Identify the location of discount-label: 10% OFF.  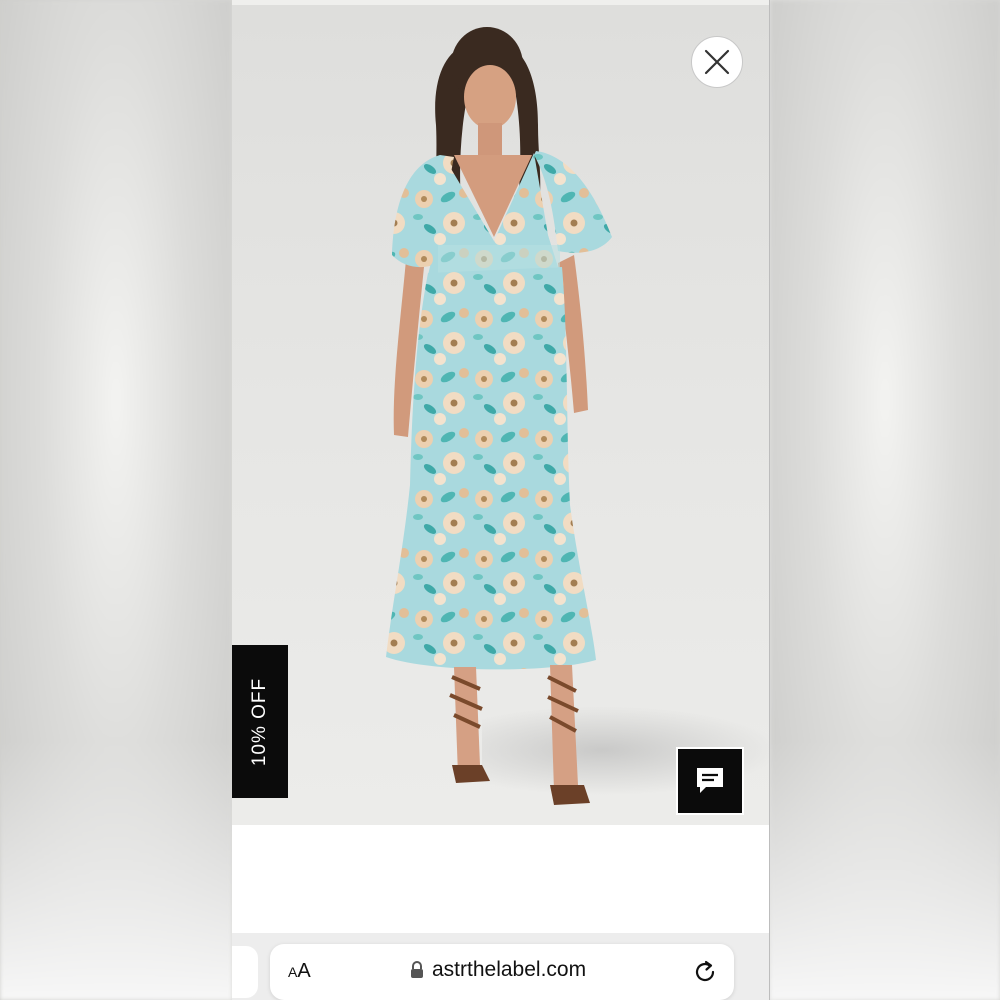
(259, 721).